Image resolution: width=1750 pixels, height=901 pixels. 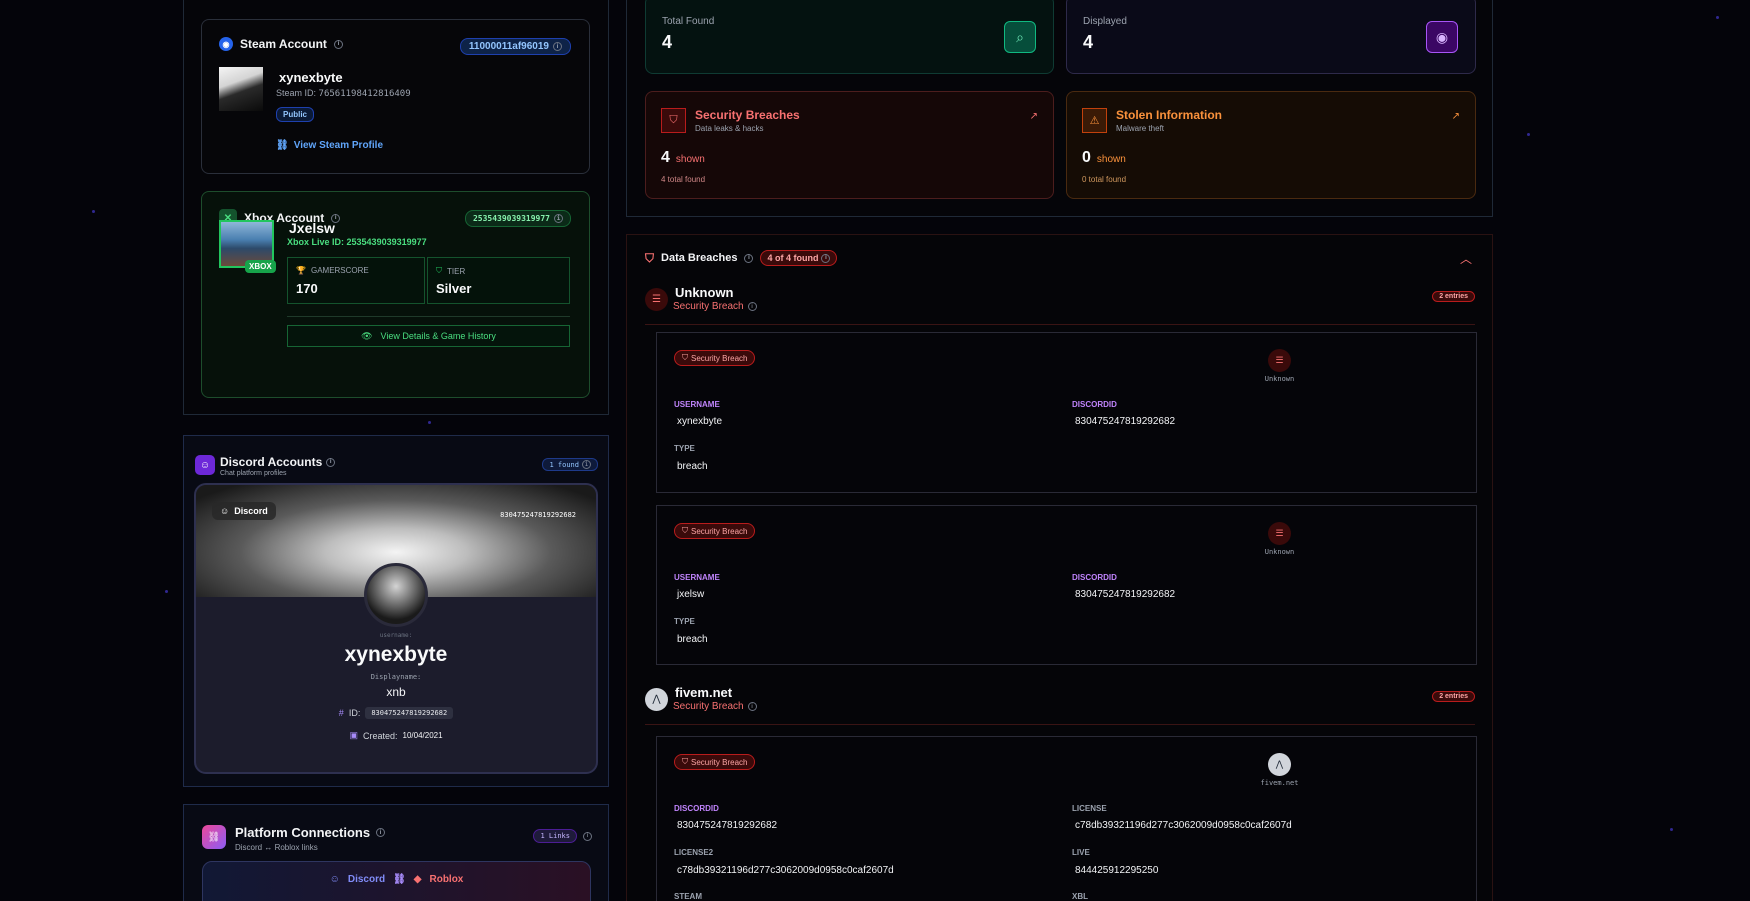 I want to click on displayname-label: Displayname:, so click(x=396, y=677).